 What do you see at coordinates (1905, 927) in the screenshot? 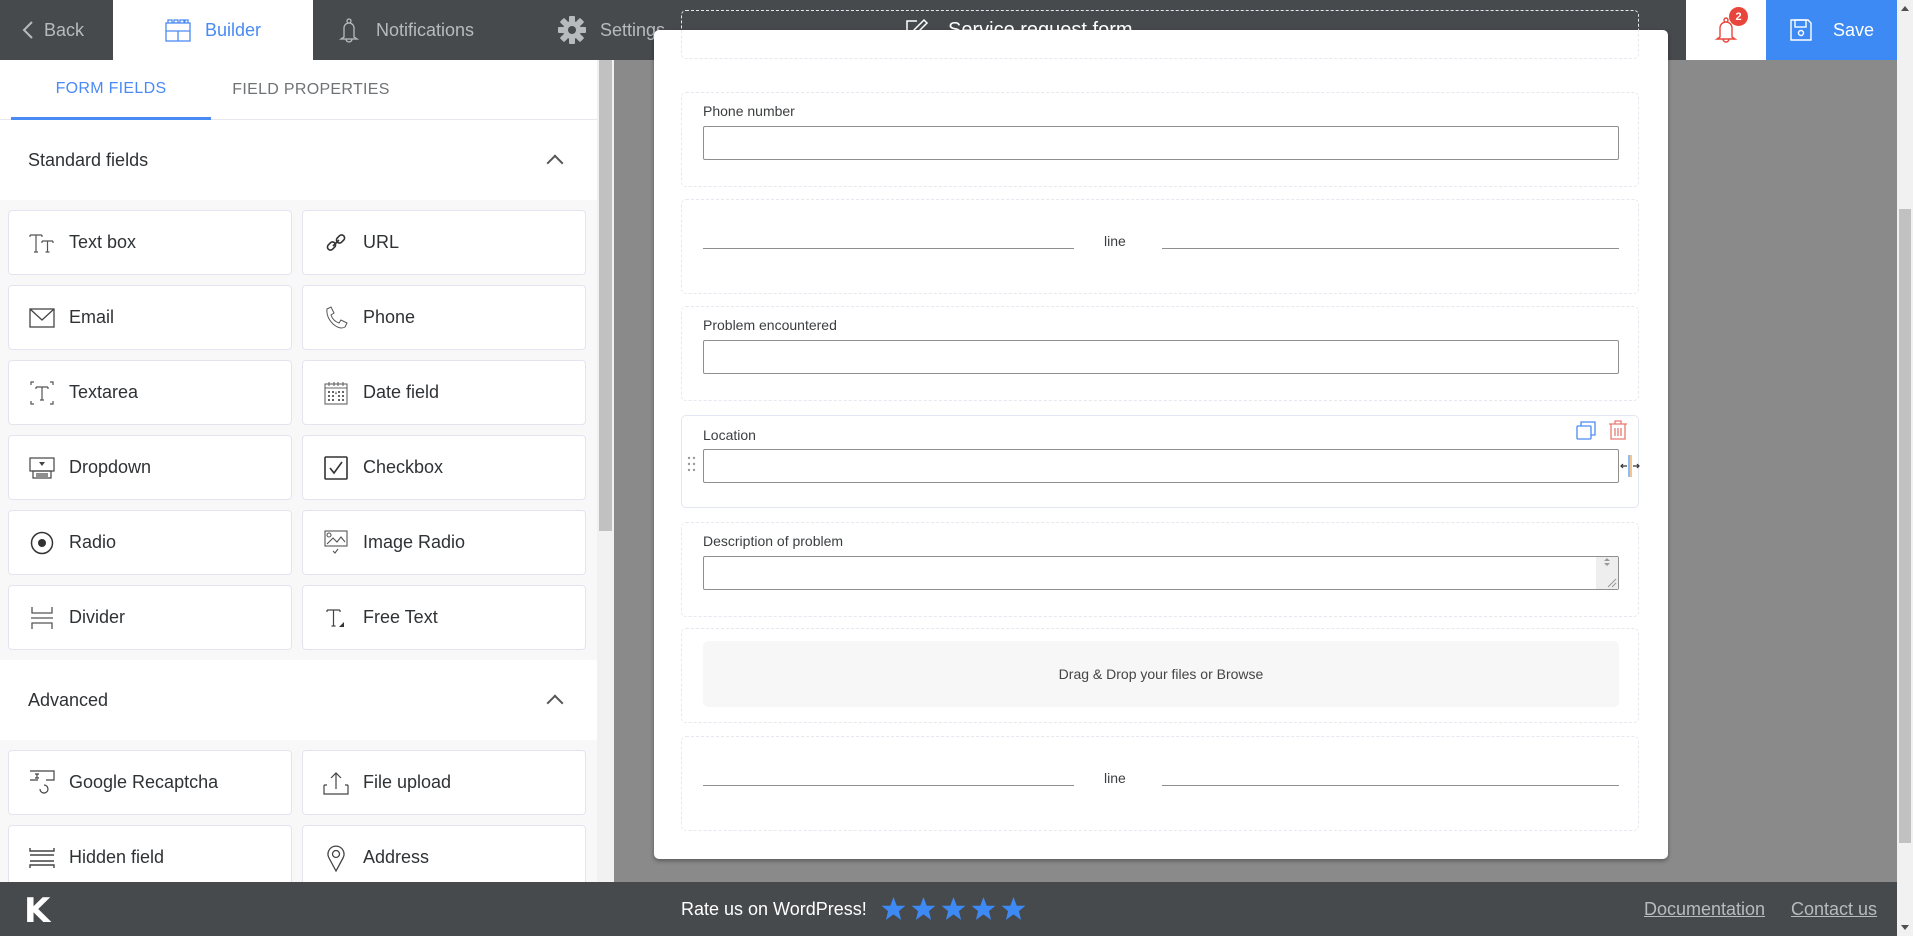
I see `scroll-down-arrow-icon` at bounding box center [1905, 927].